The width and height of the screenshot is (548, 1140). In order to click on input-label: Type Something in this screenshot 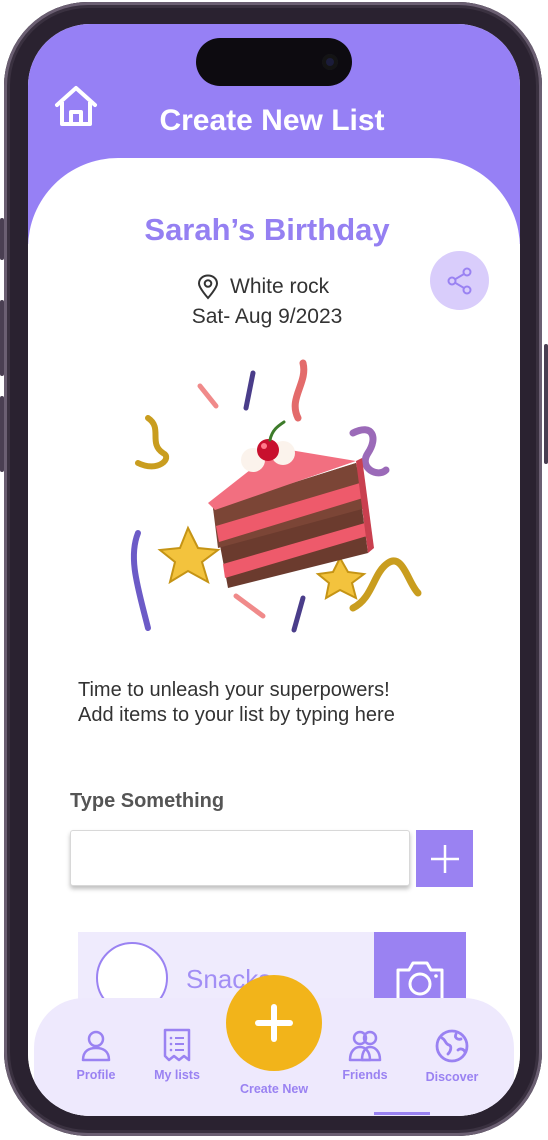, I will do `click(147, 801)`.